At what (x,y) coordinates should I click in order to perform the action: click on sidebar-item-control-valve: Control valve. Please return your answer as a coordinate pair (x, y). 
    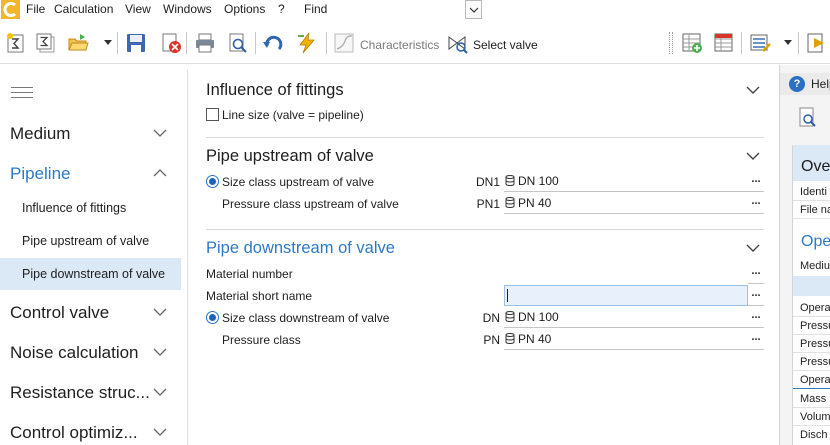
    Looking at the image, I should click on (90, 312).